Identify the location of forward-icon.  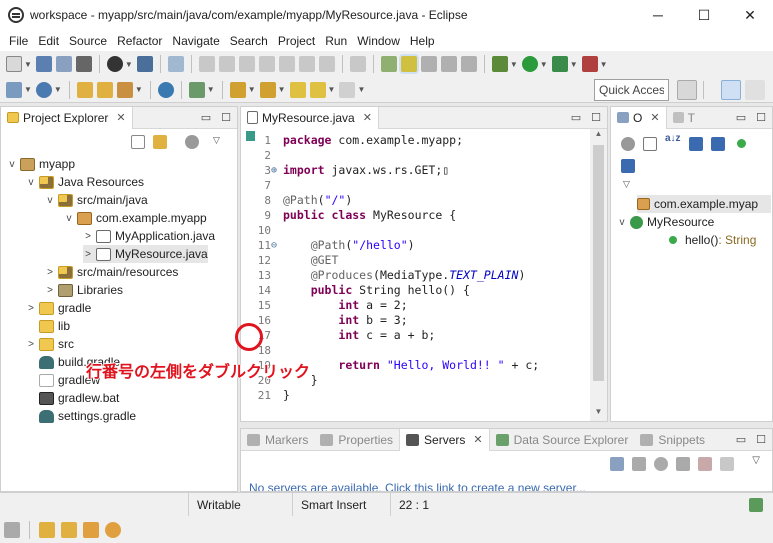
(347, 89).